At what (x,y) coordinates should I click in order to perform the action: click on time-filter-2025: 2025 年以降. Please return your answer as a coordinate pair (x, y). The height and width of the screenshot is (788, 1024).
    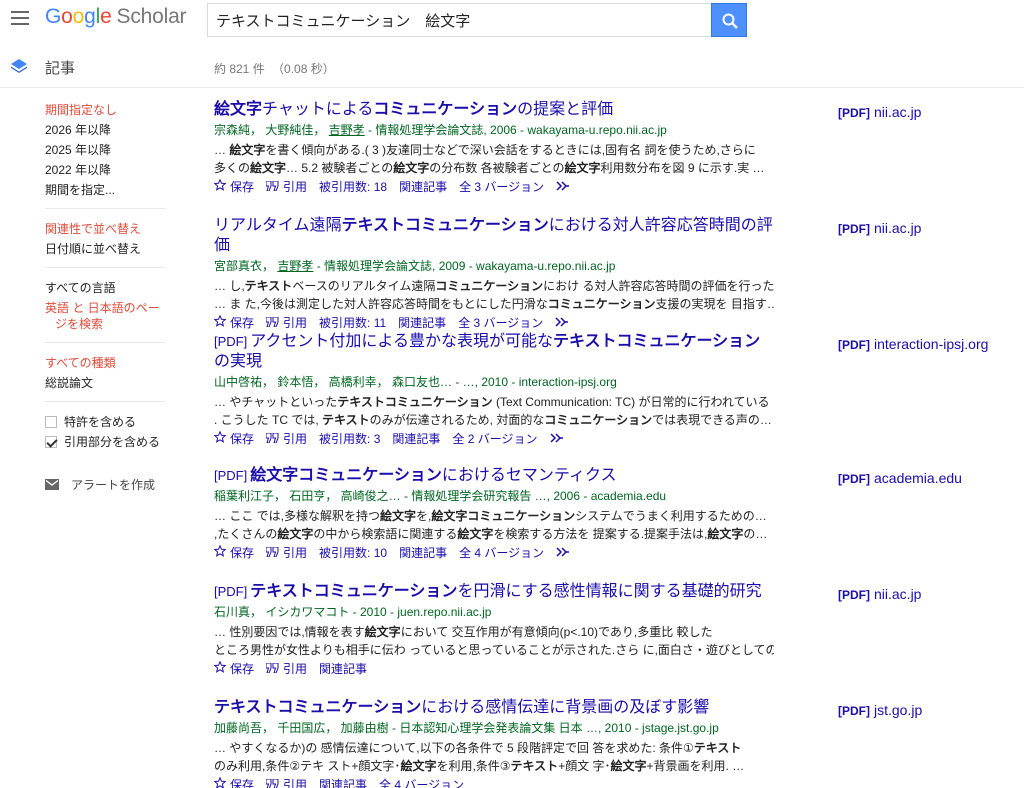
    Looking at the image, I should click on (105, 150).